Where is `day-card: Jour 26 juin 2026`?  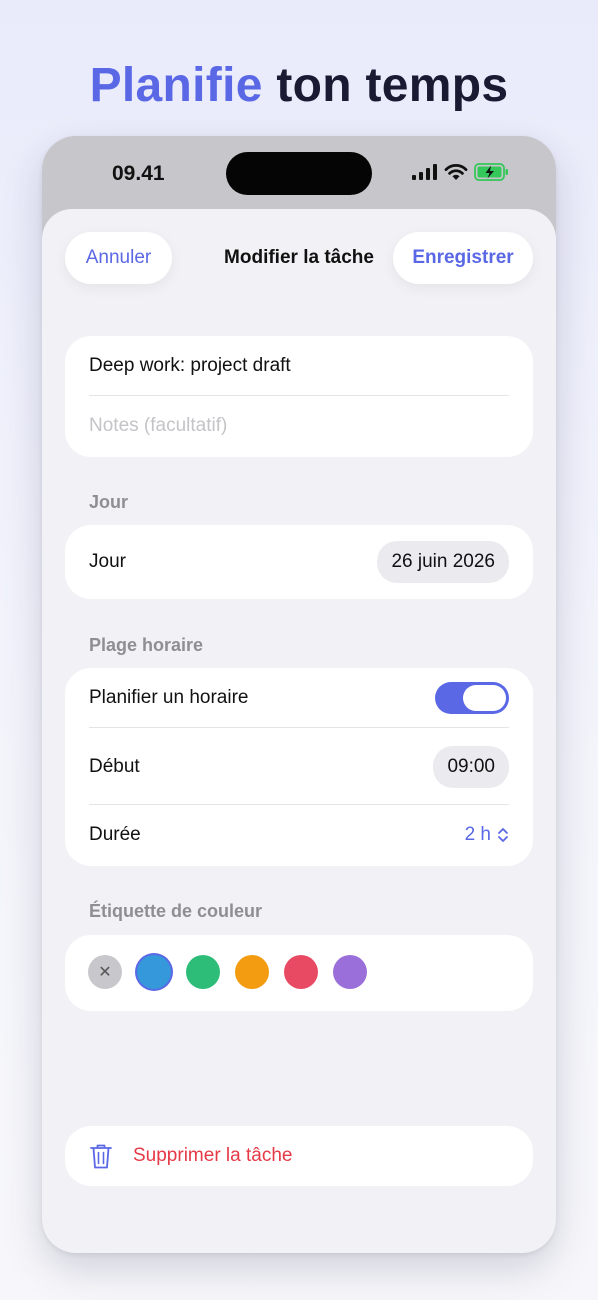 day-card: Jour 26 juin 2026 is located at coordinates (299, 562).